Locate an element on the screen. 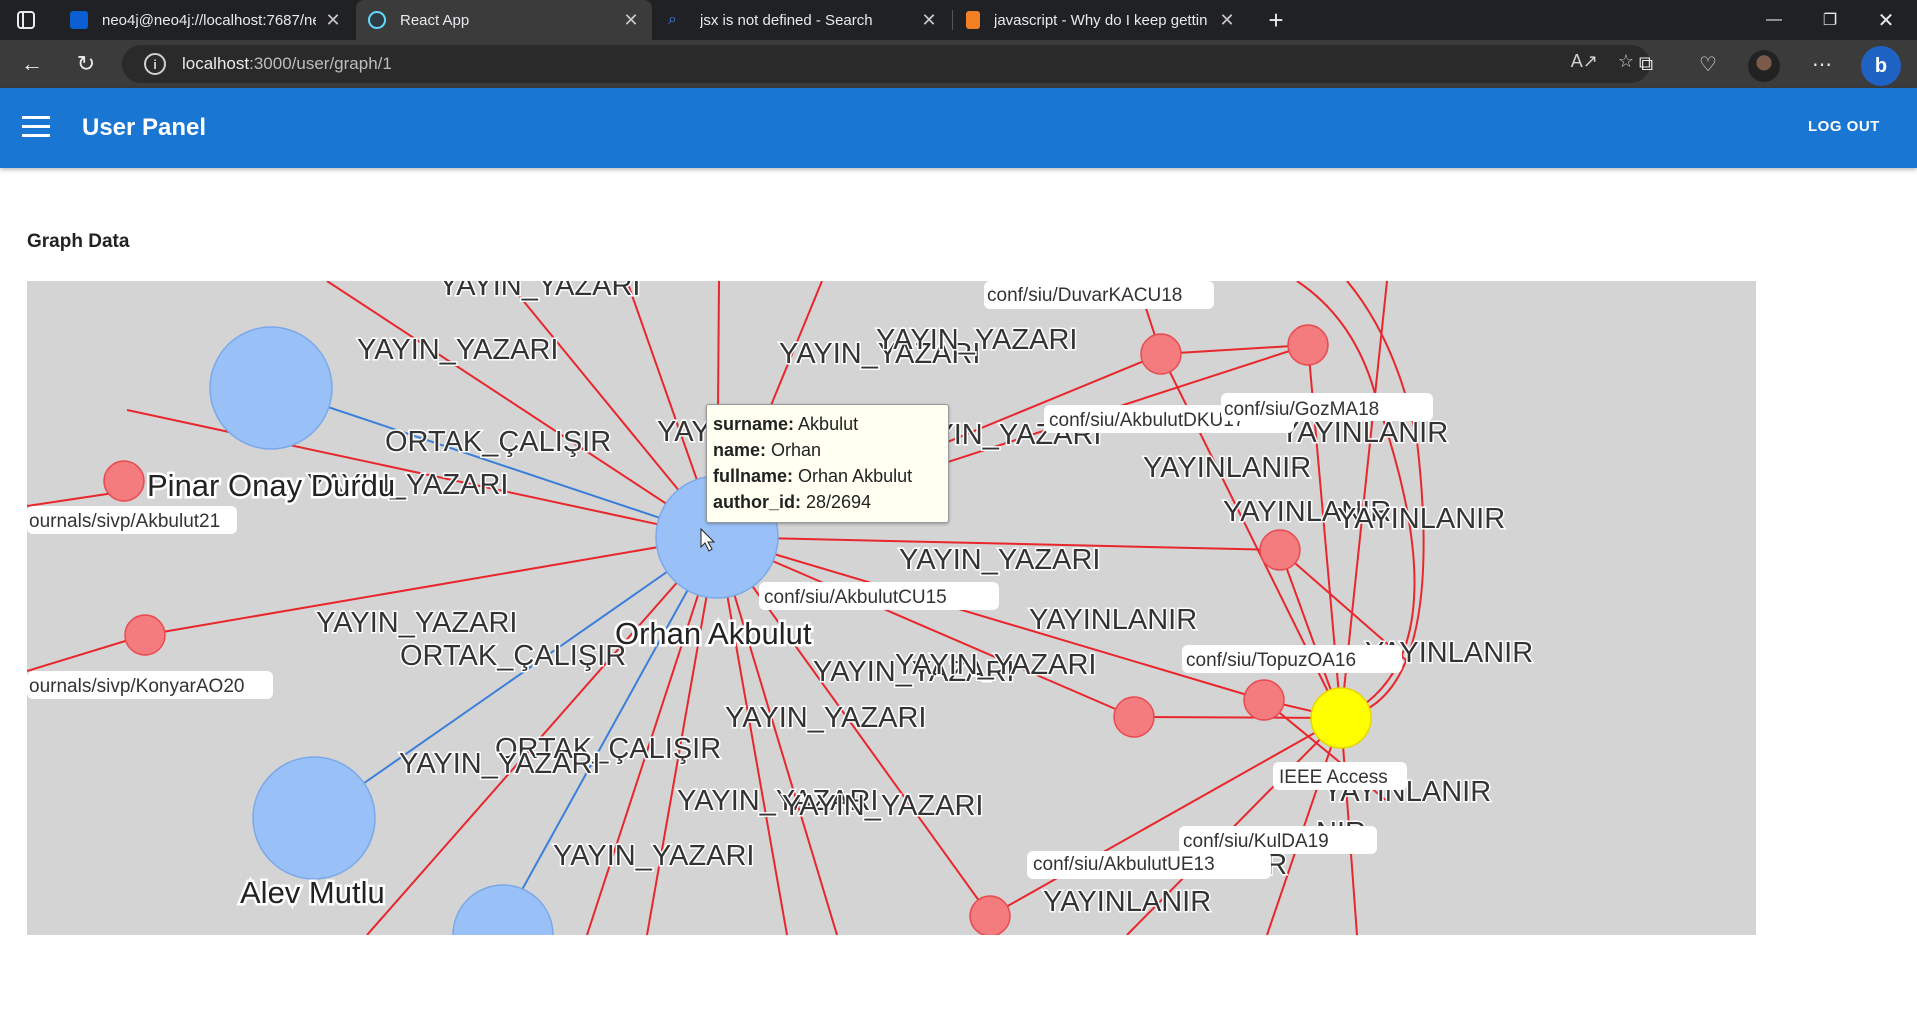  publication-label: conf/siu/AkbulutDKU17 is located at coordinates (1146, 420).